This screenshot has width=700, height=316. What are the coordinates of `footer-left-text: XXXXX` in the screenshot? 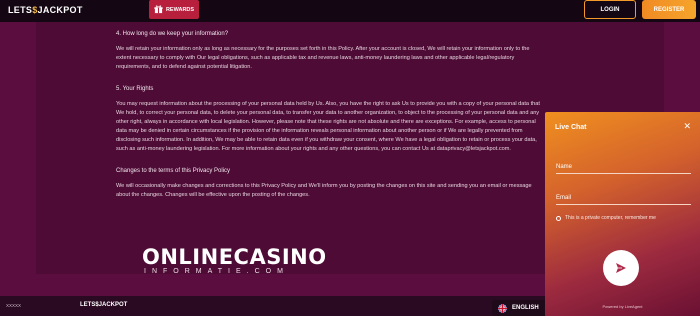 It's located at (14, 305).